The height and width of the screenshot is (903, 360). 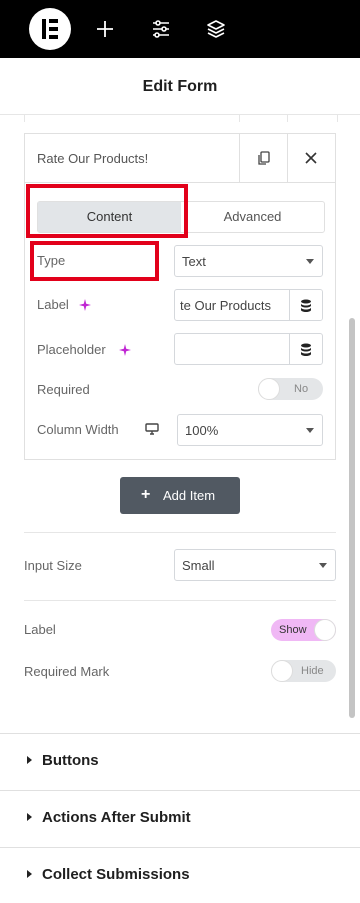 I want to click on highlight-box-tabs, so click(x=107, y=211).